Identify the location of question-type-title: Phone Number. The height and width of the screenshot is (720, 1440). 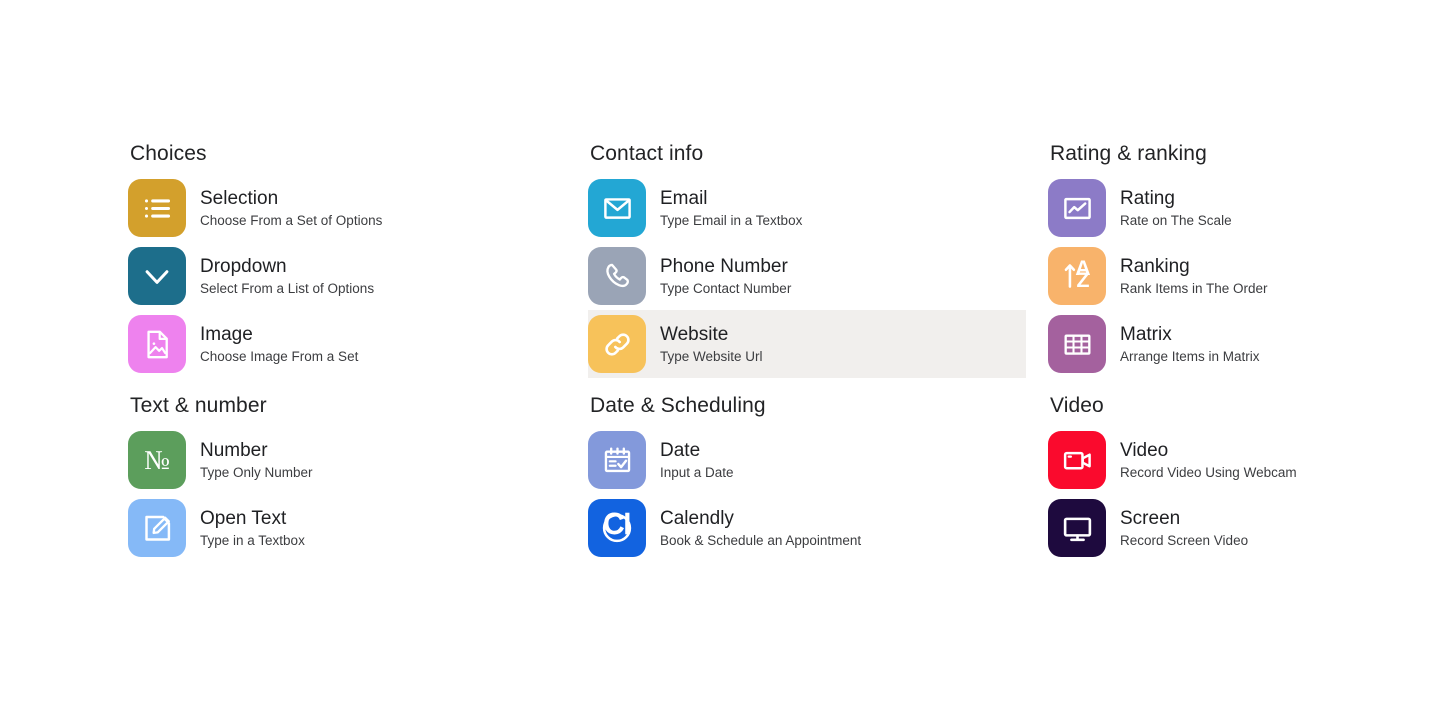
(724, 266).